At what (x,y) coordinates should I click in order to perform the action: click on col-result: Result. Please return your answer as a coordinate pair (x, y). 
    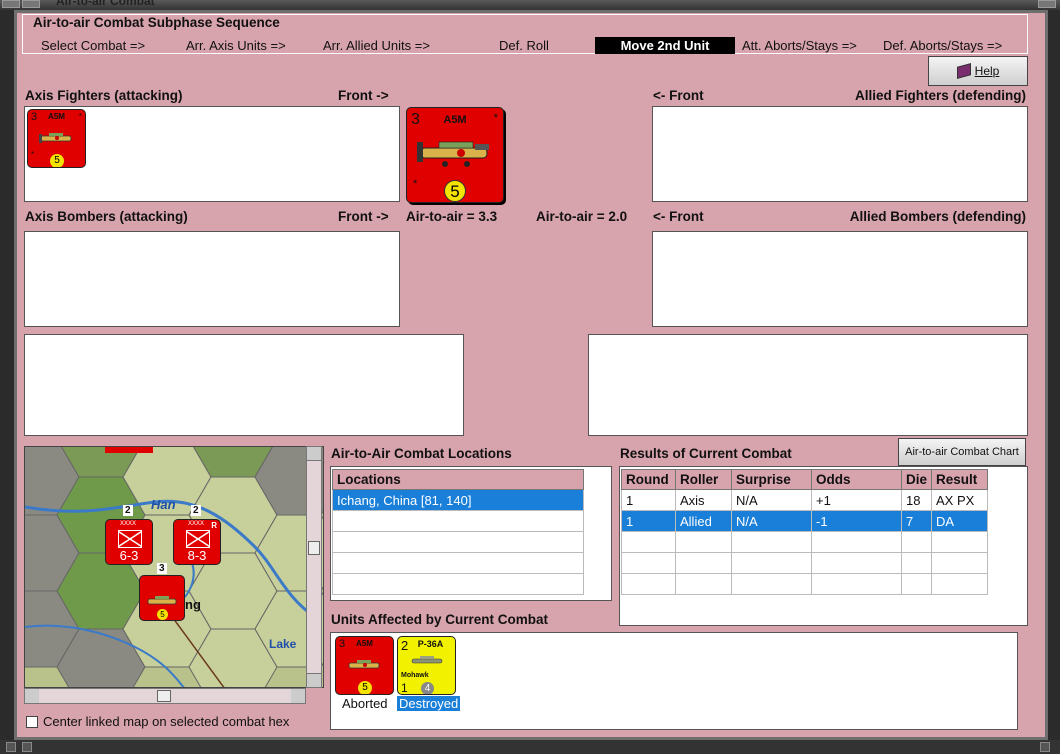
    Looking at the image, I should click on (959, 479).